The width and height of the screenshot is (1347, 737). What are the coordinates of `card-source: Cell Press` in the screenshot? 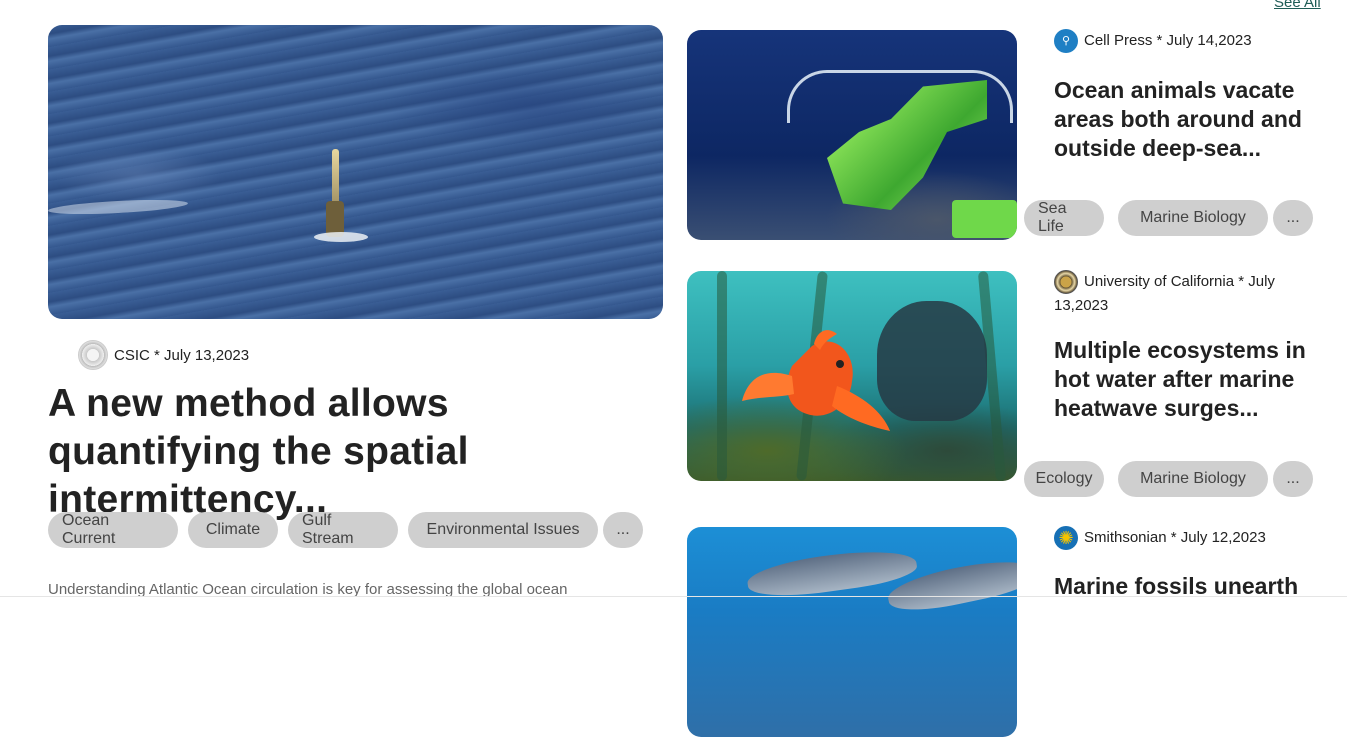 It's located at (1118, 40).